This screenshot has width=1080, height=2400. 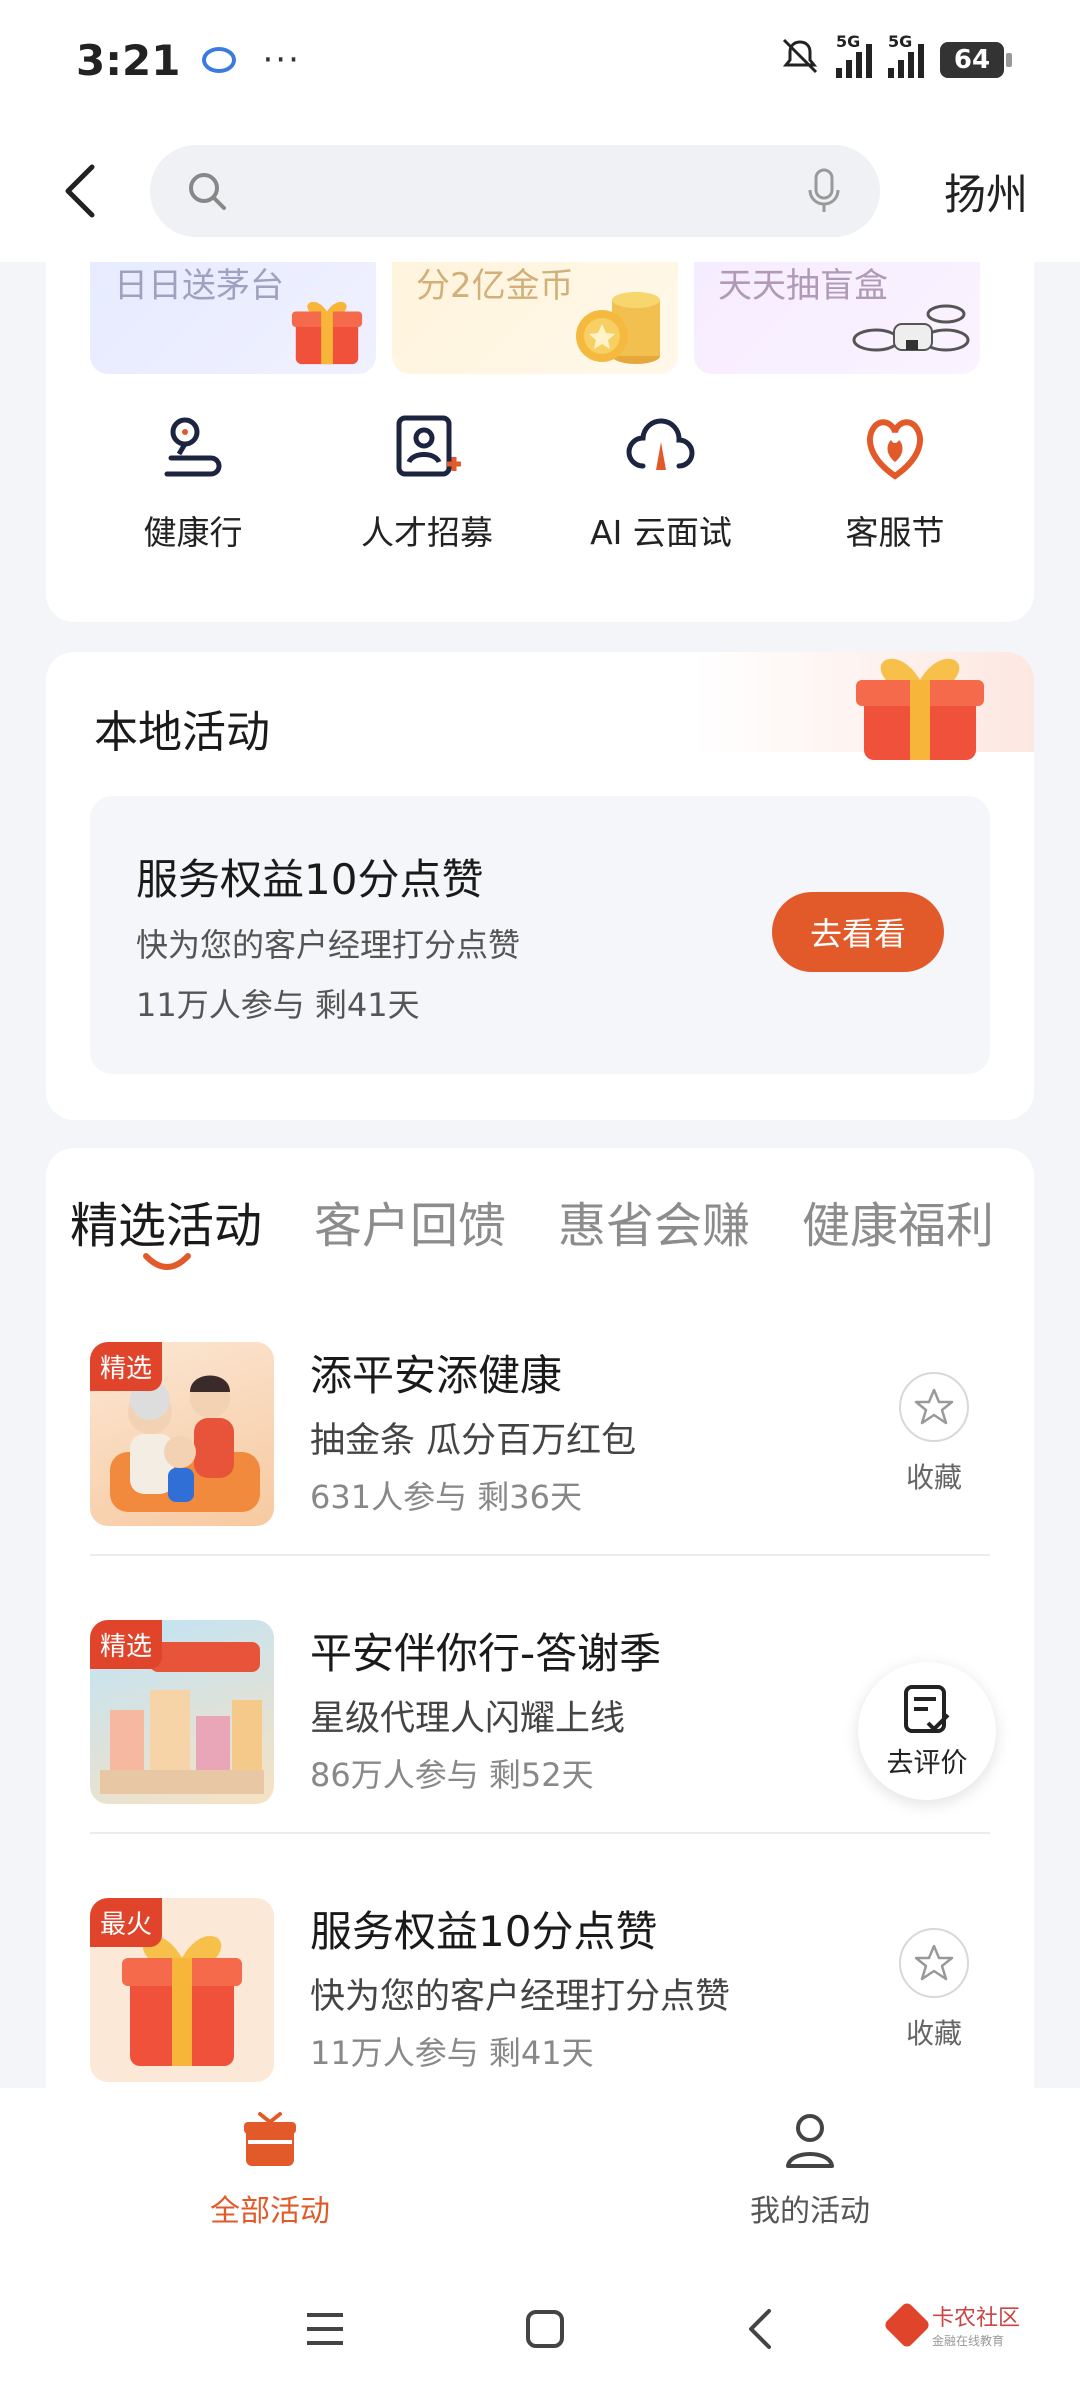 What do you see at coordinates (540, 935) in the screenshot?
I see `local-activity-item: 服务权益10分点赞 快为您的客户经理打分点赞 11万人参与 剩41天 去看看` at bounding box center [540, 935].